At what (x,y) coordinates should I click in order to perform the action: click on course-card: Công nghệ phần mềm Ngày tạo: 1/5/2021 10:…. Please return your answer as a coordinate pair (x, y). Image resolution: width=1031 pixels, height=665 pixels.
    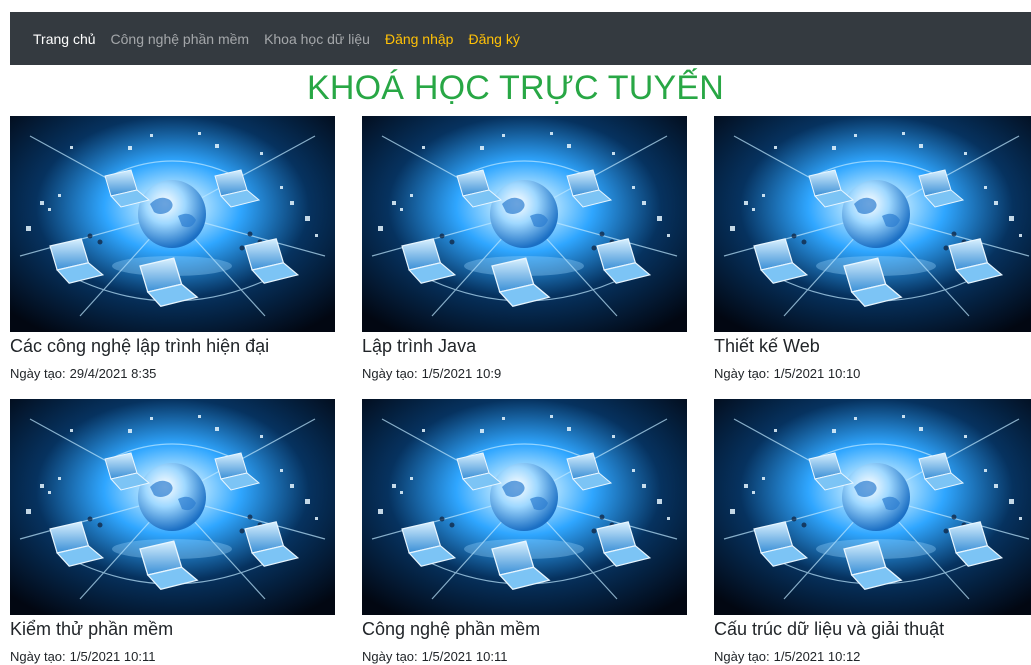
    Looking at the image, I should click on (524, 532).